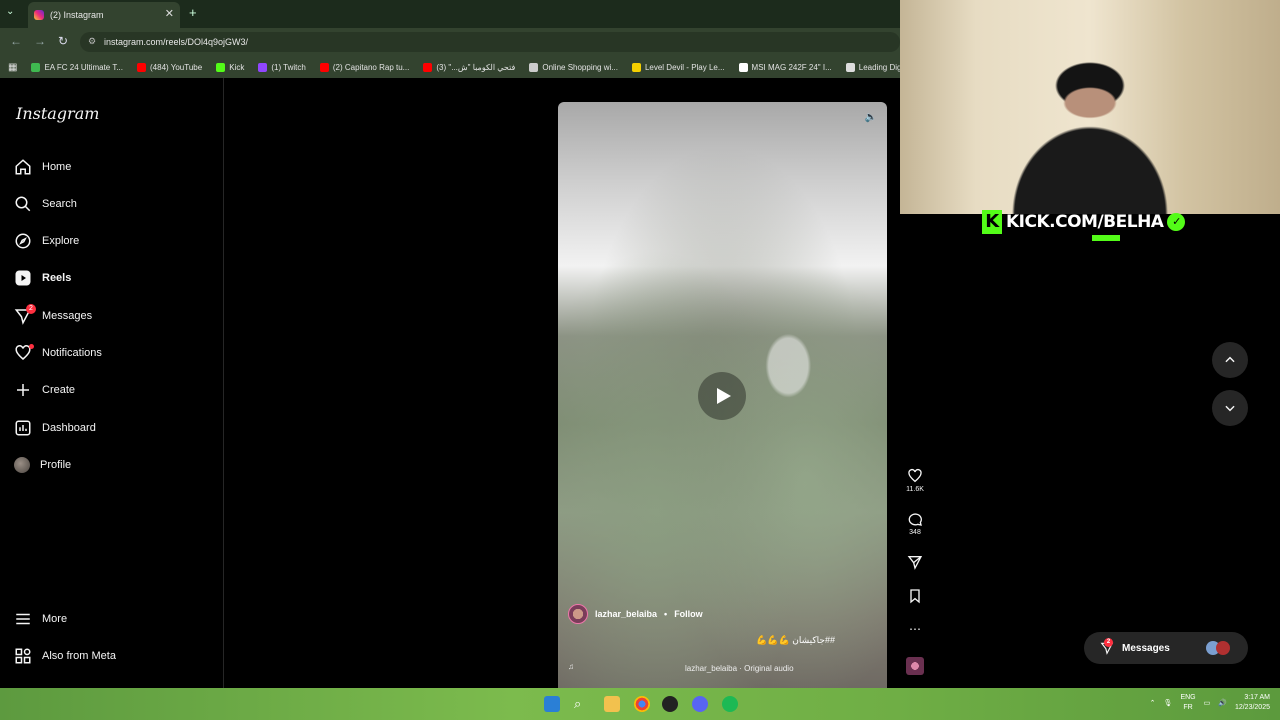  I want to click on messages-pill-badge: 2, so click(1108, 642).